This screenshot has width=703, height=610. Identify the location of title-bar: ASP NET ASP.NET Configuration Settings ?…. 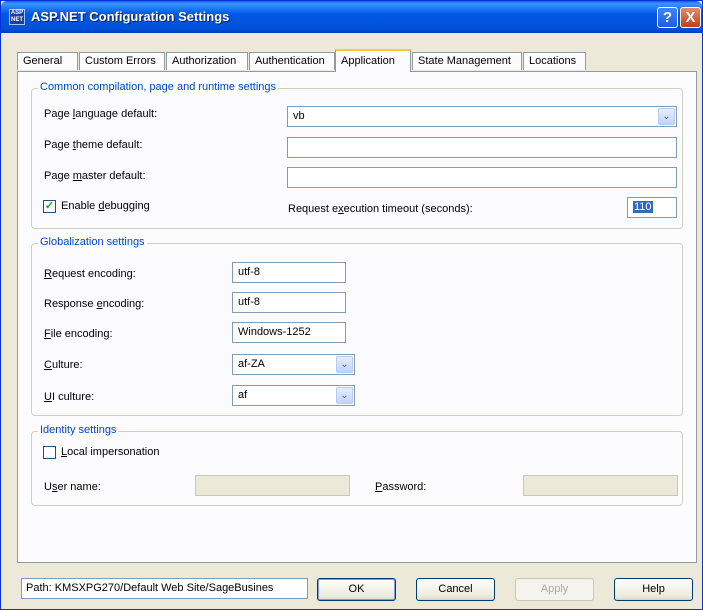
(351, 17).